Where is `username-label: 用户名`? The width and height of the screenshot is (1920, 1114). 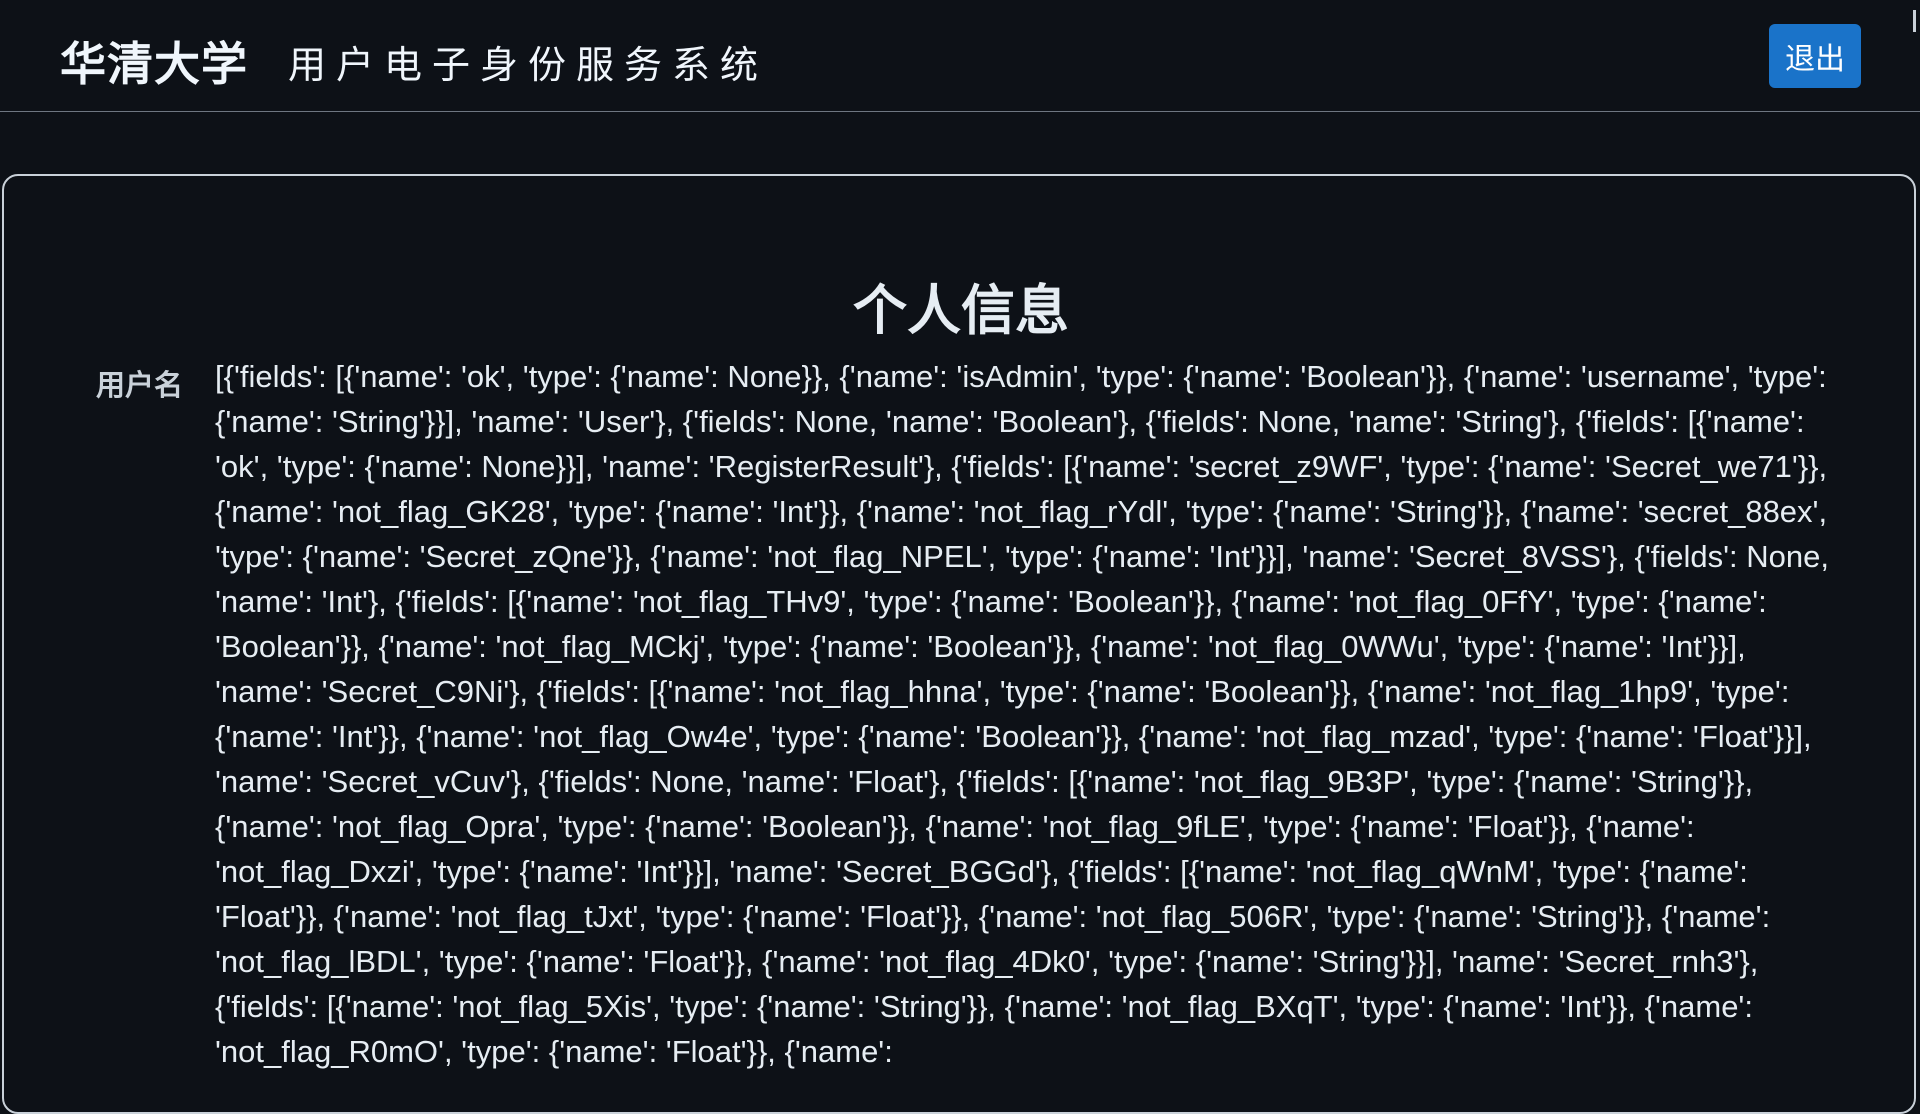
username-label: 用户名 is located at coordinates (140, 385).